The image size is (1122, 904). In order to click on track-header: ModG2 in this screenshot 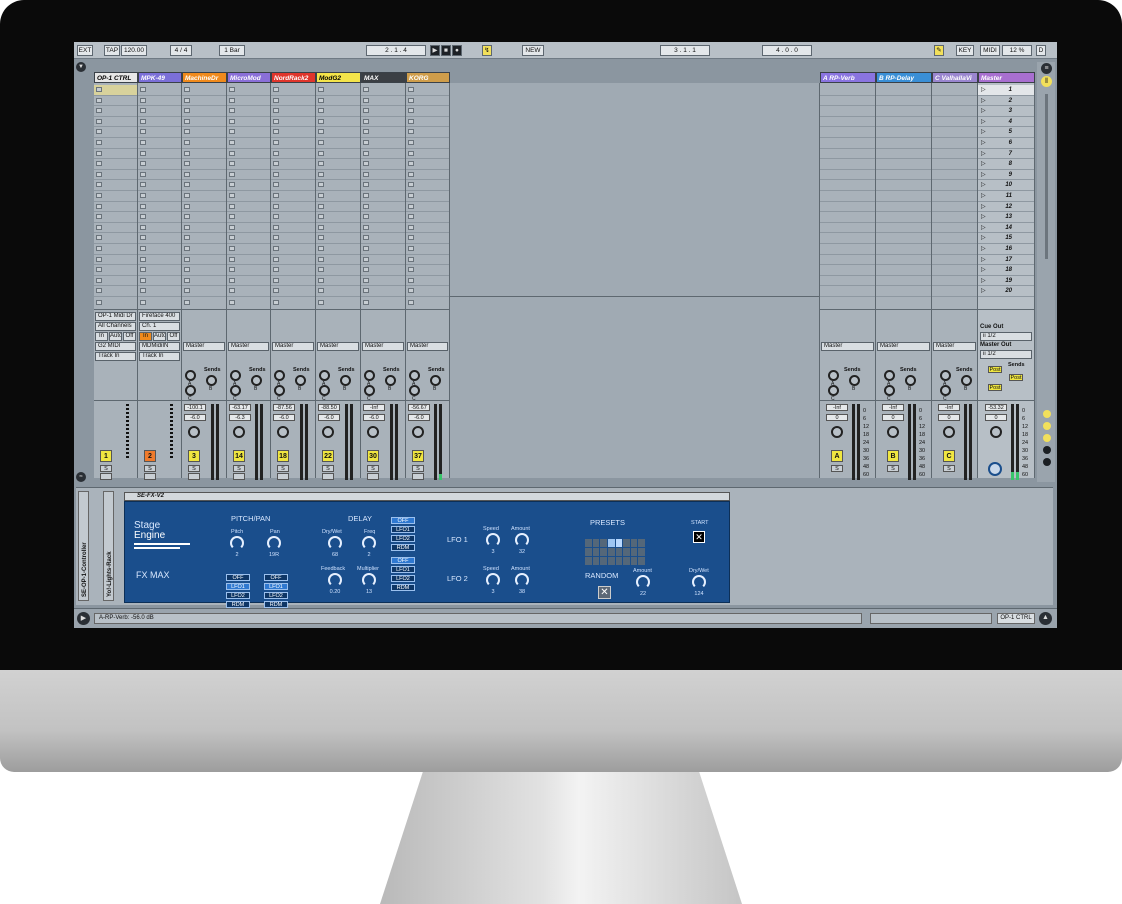, I will do `click(338, 77)`.